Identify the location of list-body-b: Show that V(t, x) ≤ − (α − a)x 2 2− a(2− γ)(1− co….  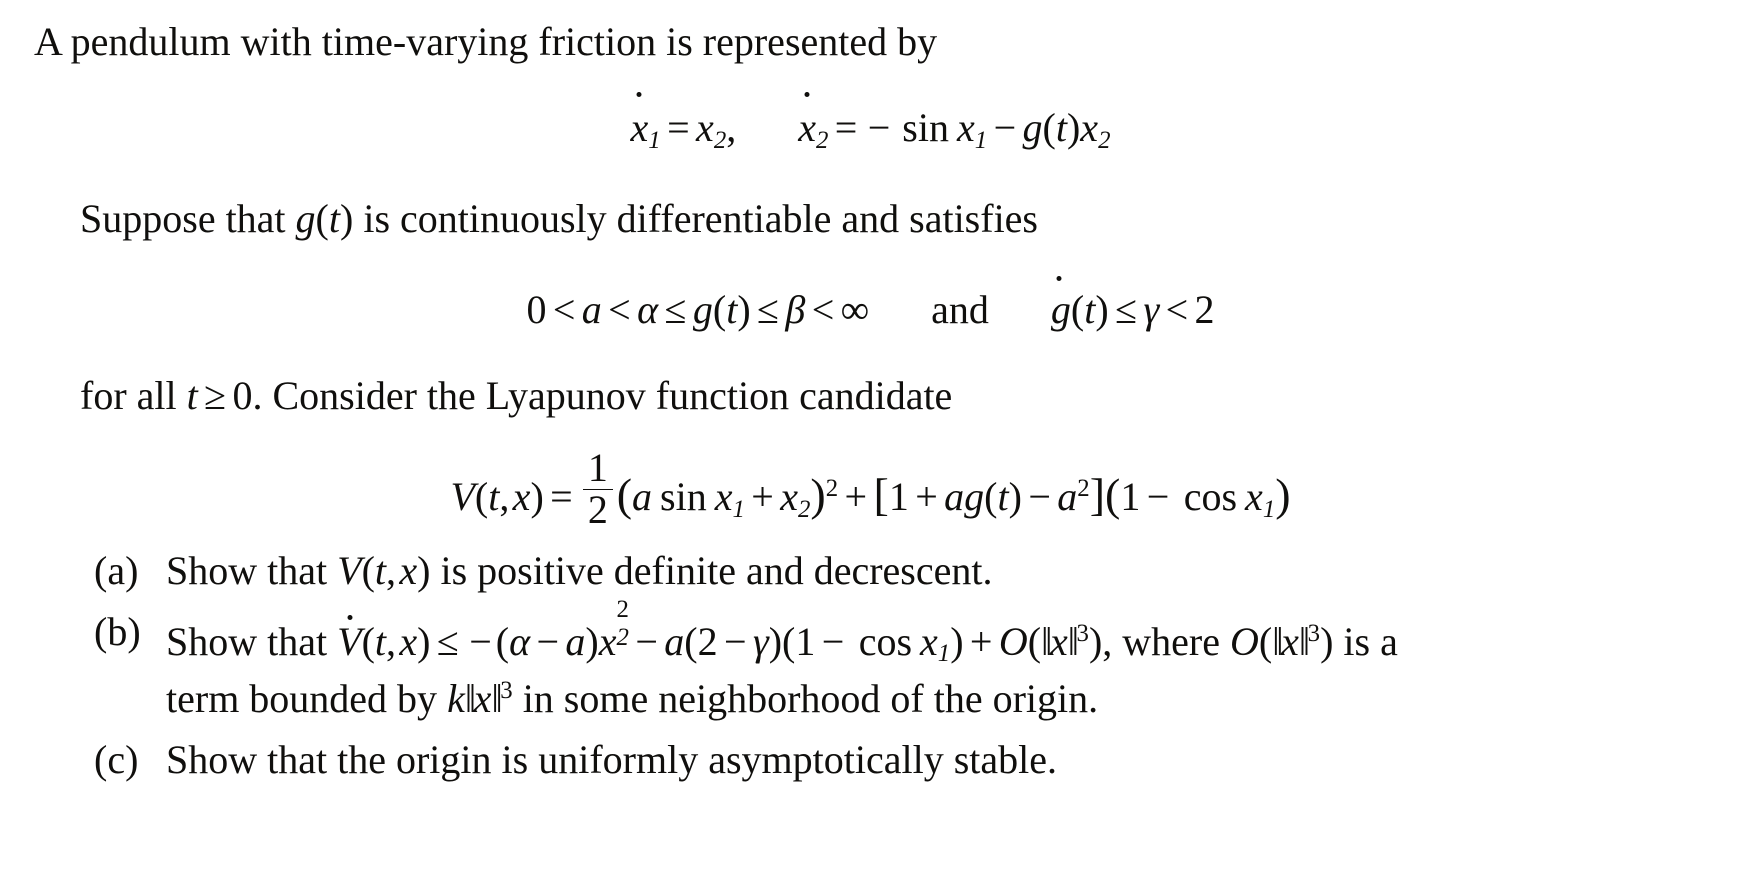
(940, 658).